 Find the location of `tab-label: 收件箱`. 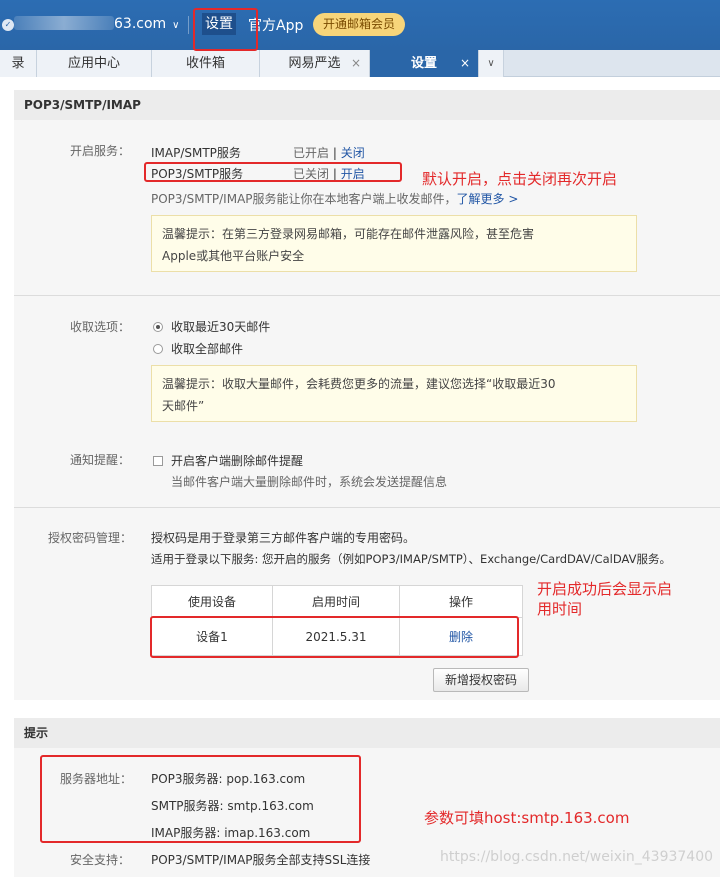

tab-label: 收件箱 is located at coordinates (205, 63).